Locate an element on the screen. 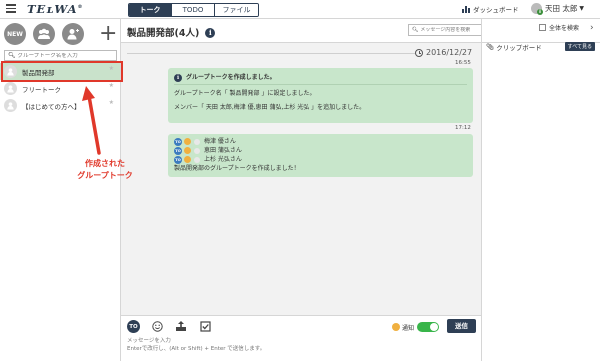 The image size is (600, 361). logo-text: TEʟWA is located at coordinates (52, 9).